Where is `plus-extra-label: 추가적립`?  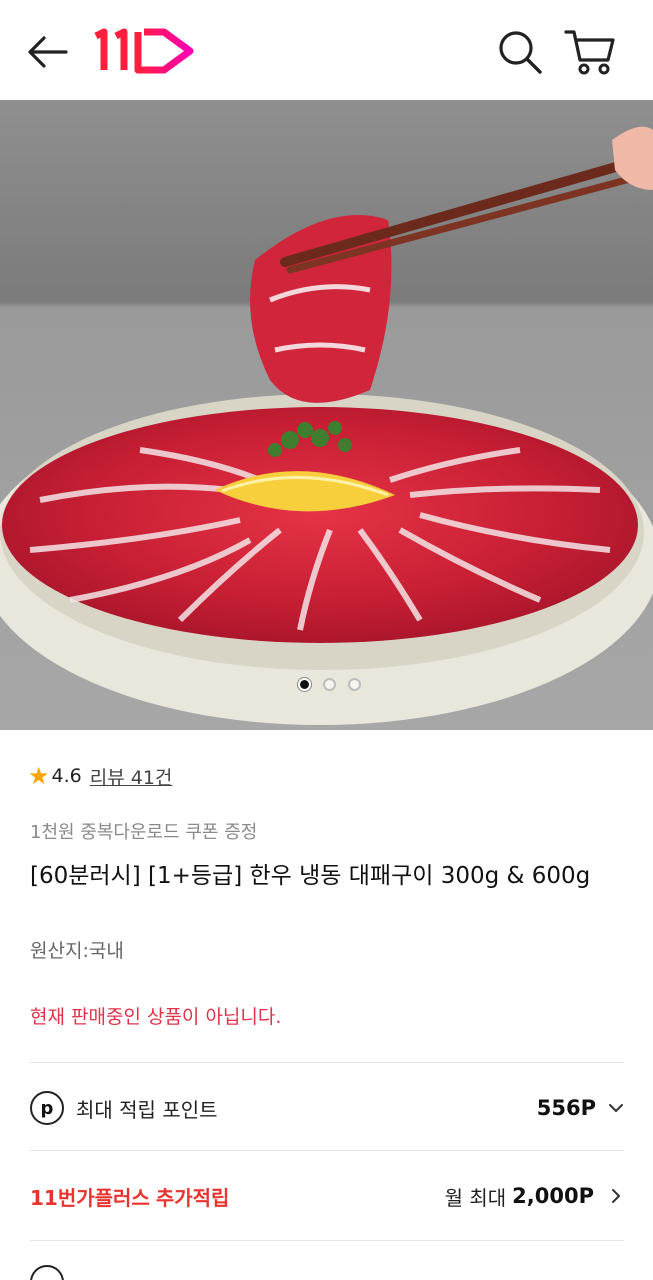 plus-extra-label: 추가적립 is located at coordinates (192, 1197).